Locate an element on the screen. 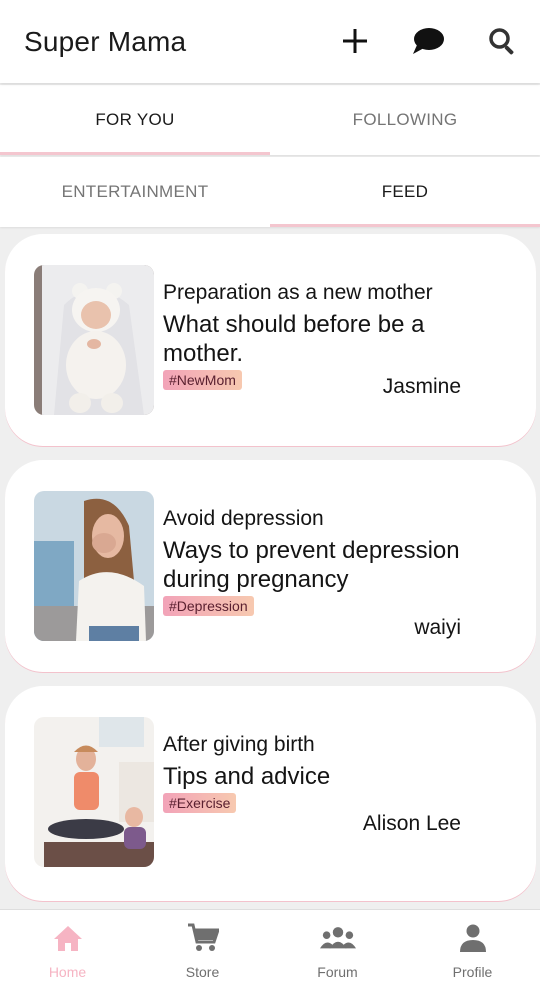 This screenshot has width=540, height=982. bottom-navigation: Home Store Forum Profile is located at coordinates (270, 945).